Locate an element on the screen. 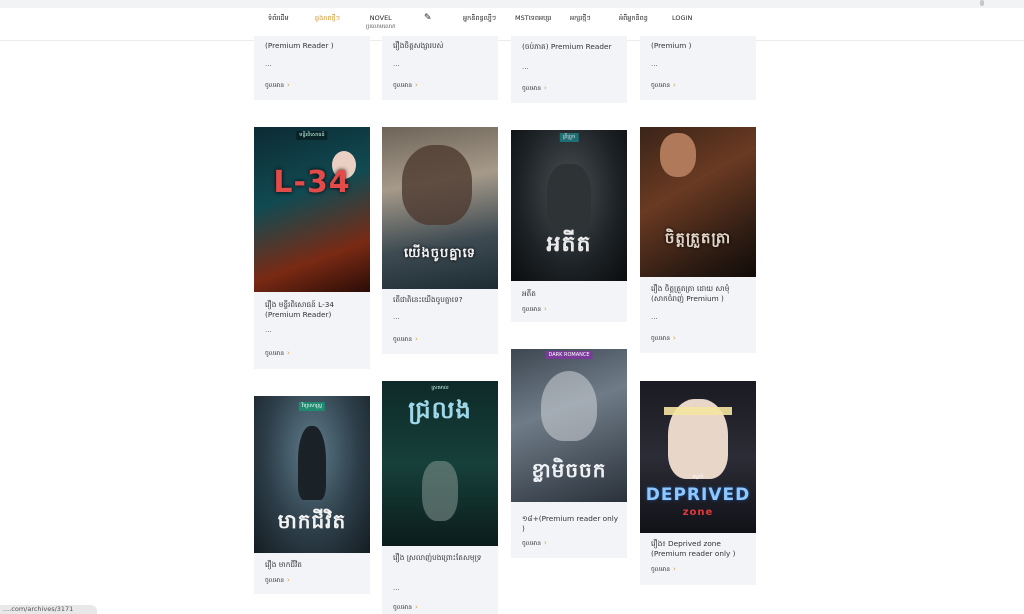 The image size is (1024, 614). cover-light-band is located at coordinates (698, 411).